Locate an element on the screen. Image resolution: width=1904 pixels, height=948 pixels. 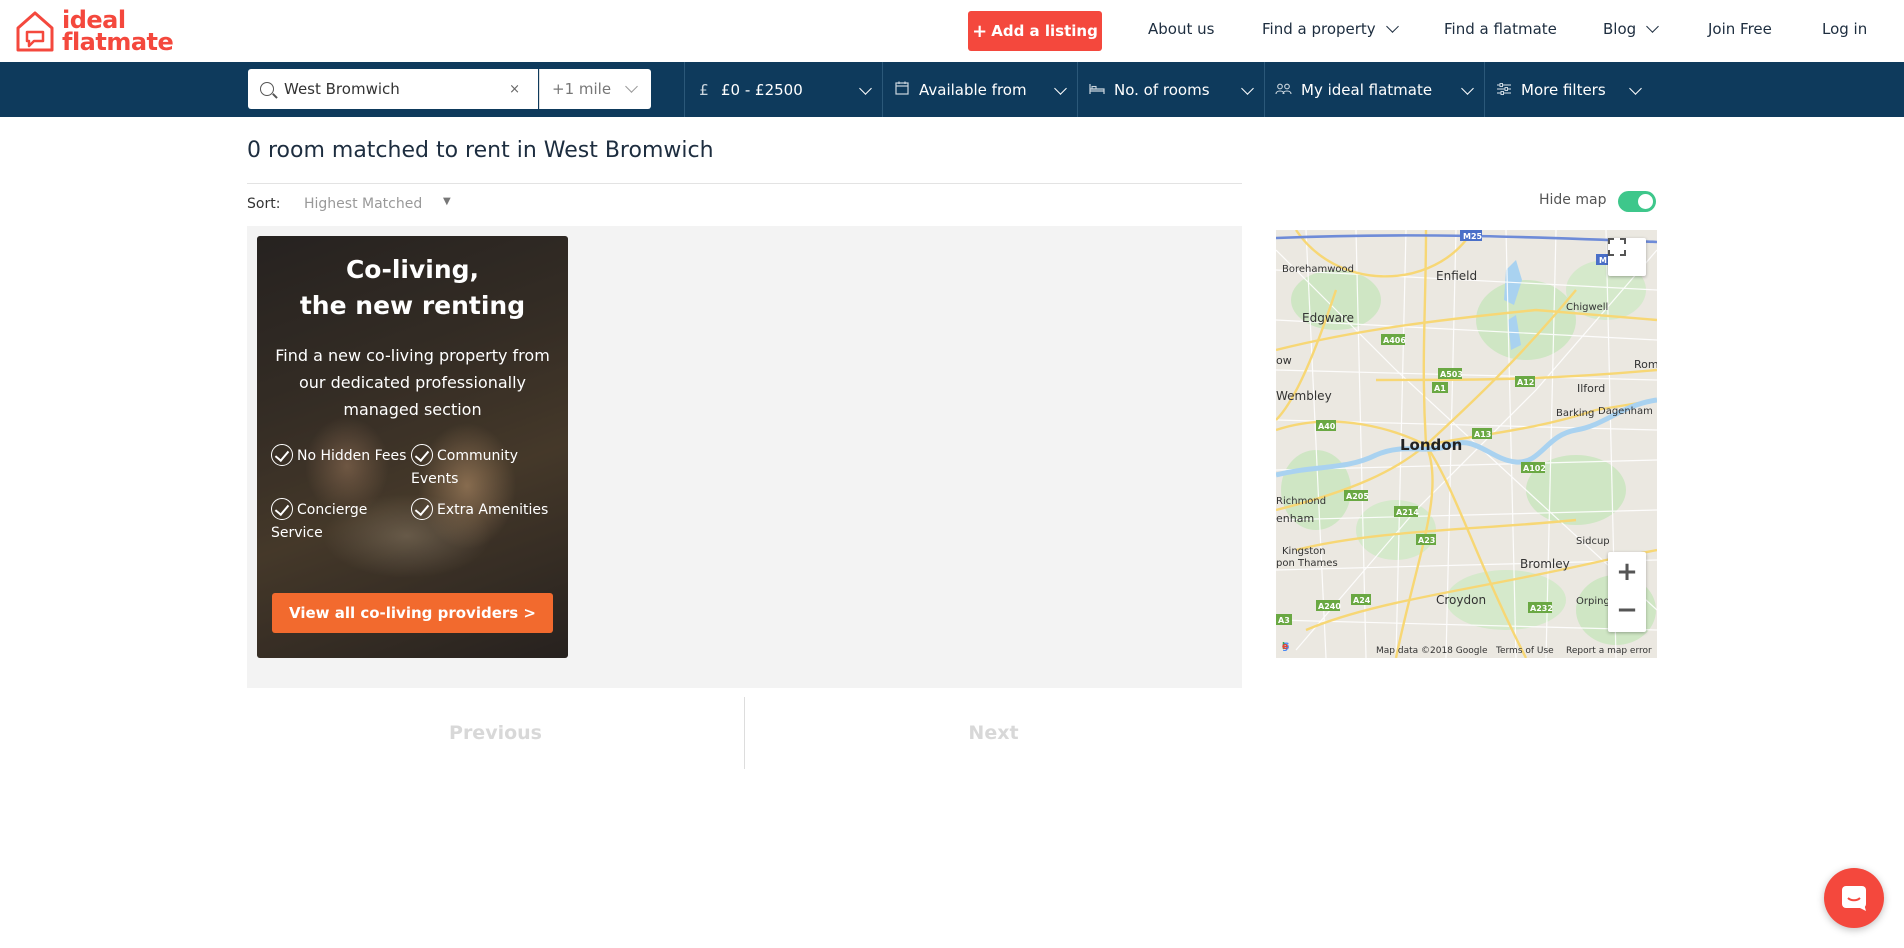
plus-icon: + is located at coordinates (980, 31).